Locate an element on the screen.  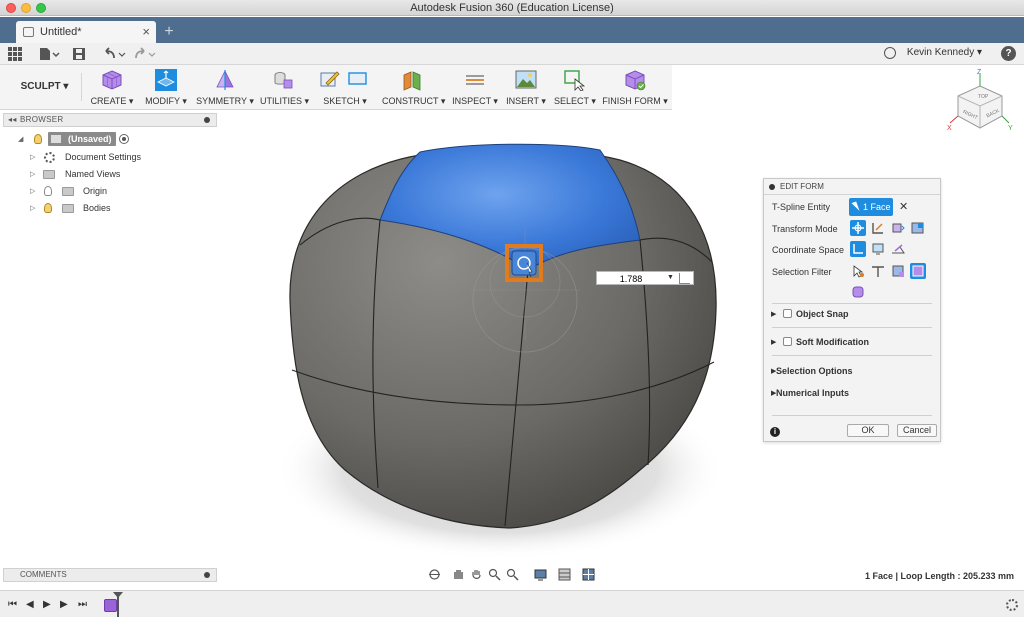
step-back-icon: ◀ is located at coordinates (30, 604).